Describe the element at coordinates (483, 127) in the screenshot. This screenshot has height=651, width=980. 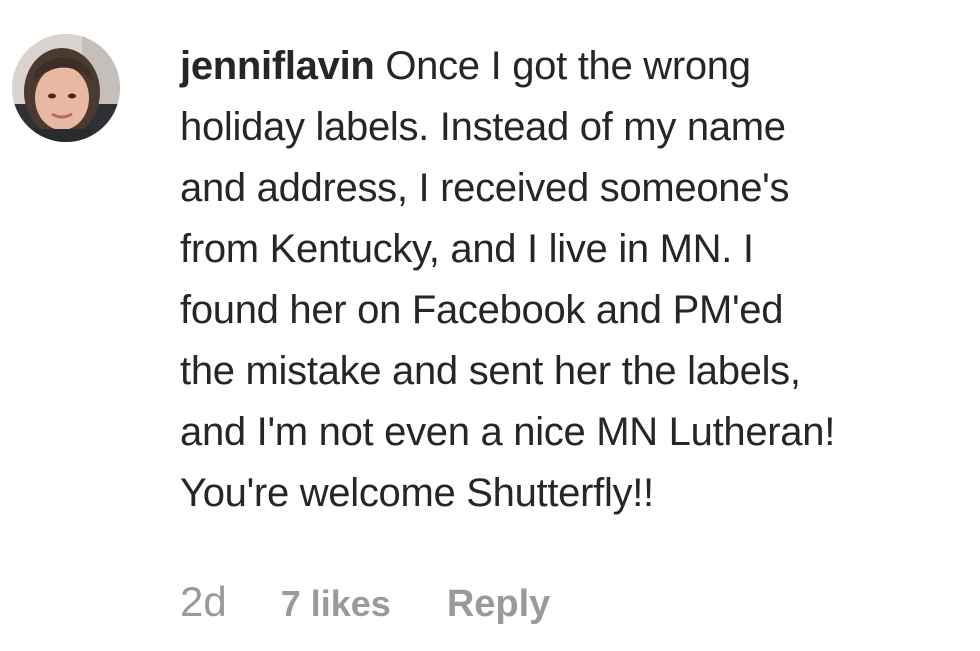
I see `comment-line: holiday labels. Instead of my name` at that location.